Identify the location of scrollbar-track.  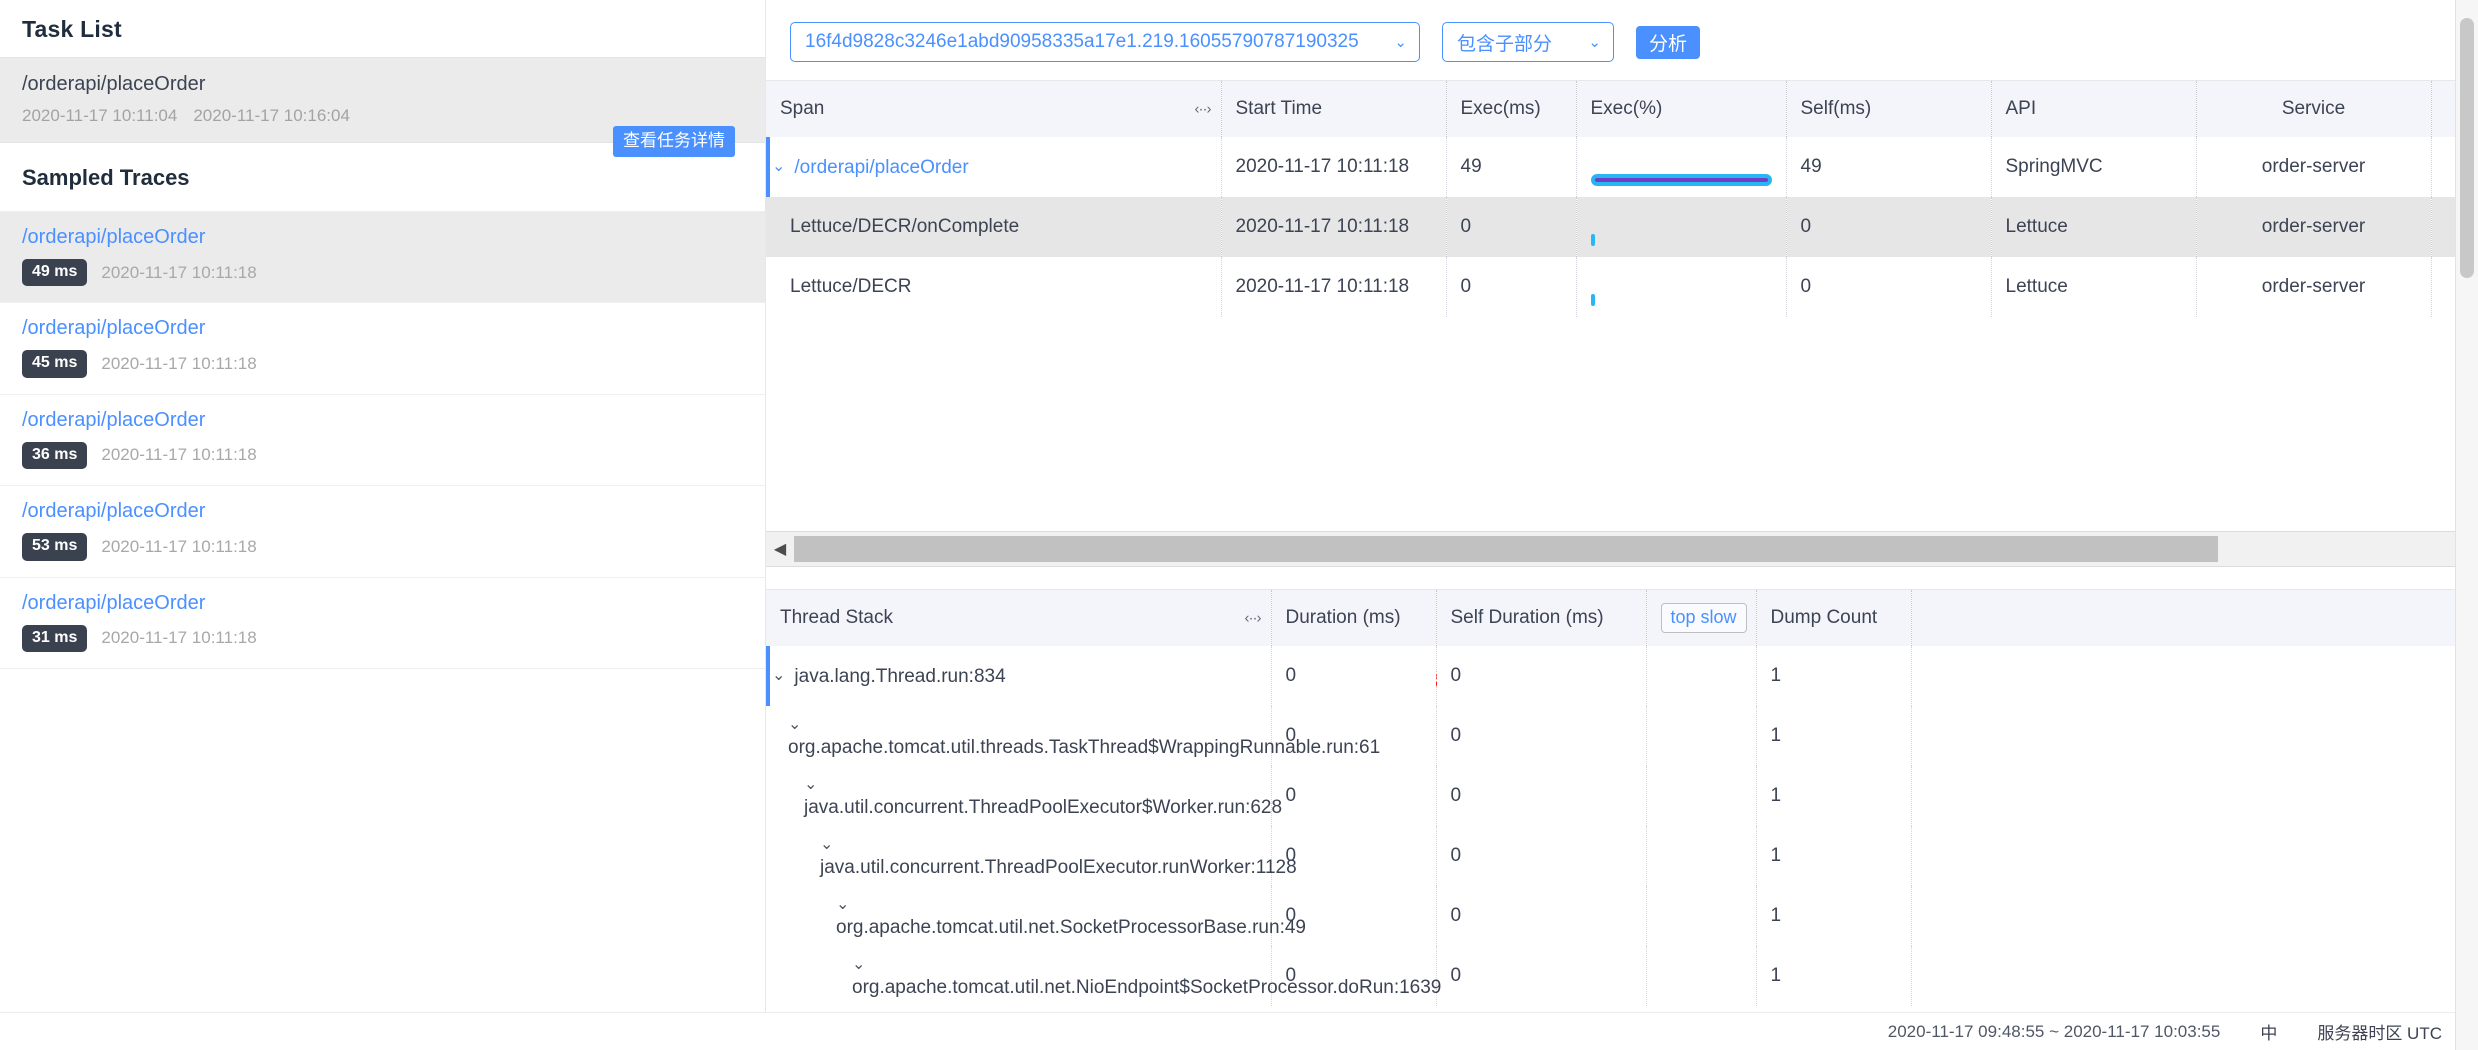
(1622, 549).